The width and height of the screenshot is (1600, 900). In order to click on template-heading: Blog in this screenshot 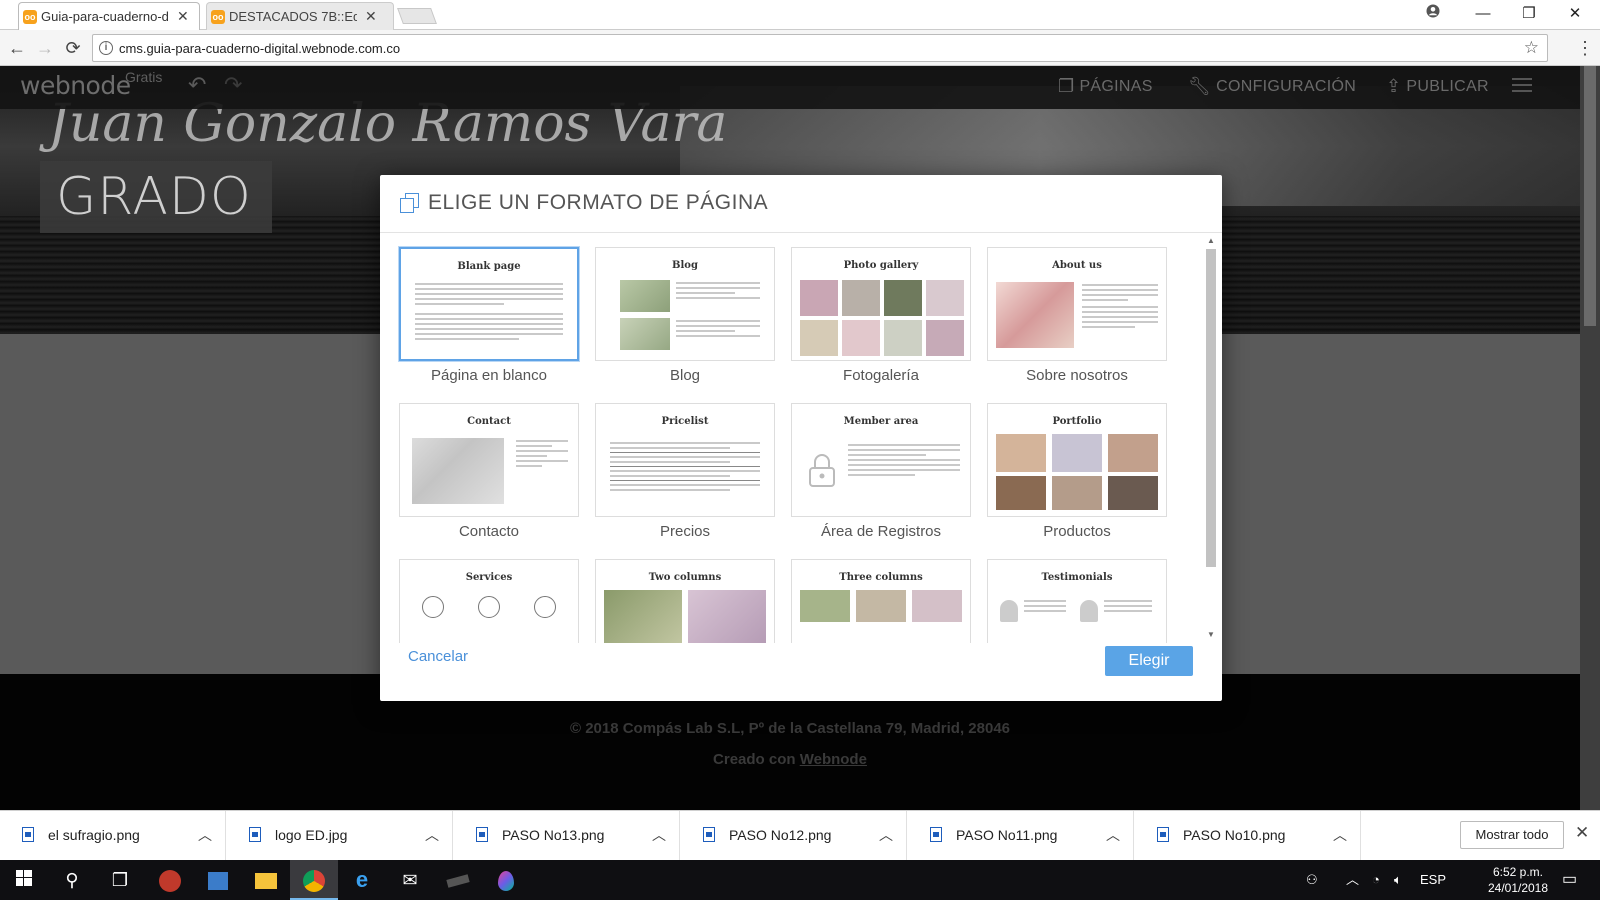, I will do `click(685, 265)`.